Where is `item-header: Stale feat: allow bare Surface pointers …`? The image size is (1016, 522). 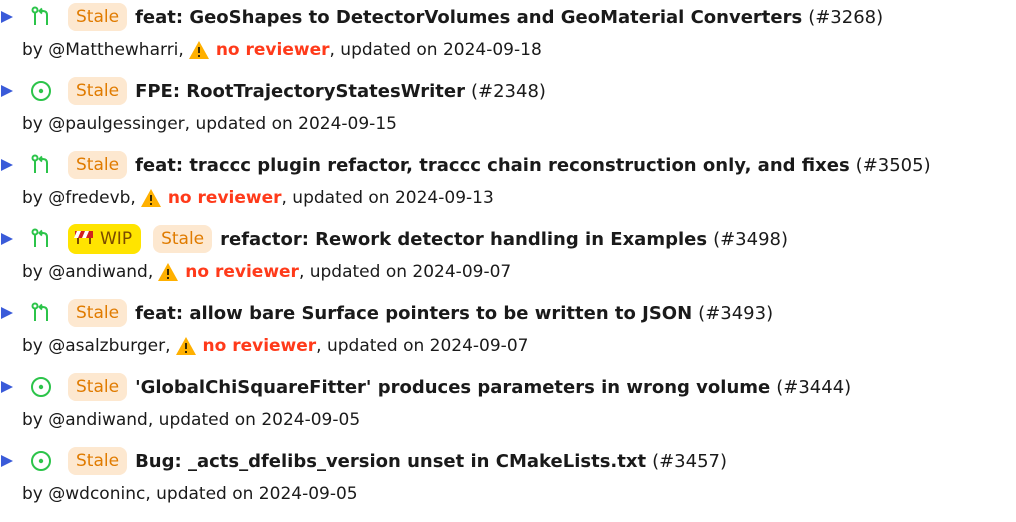 item-header: Stale feat: allow bare Surface pointers … is located at coordinates (386, 313).